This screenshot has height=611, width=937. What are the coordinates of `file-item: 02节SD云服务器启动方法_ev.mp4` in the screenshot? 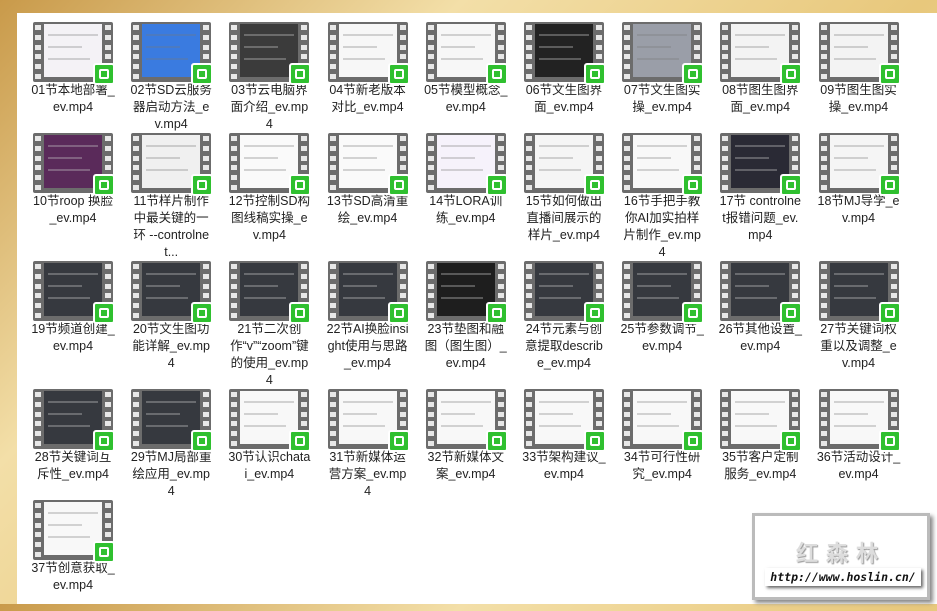 It's located at (172, 77).